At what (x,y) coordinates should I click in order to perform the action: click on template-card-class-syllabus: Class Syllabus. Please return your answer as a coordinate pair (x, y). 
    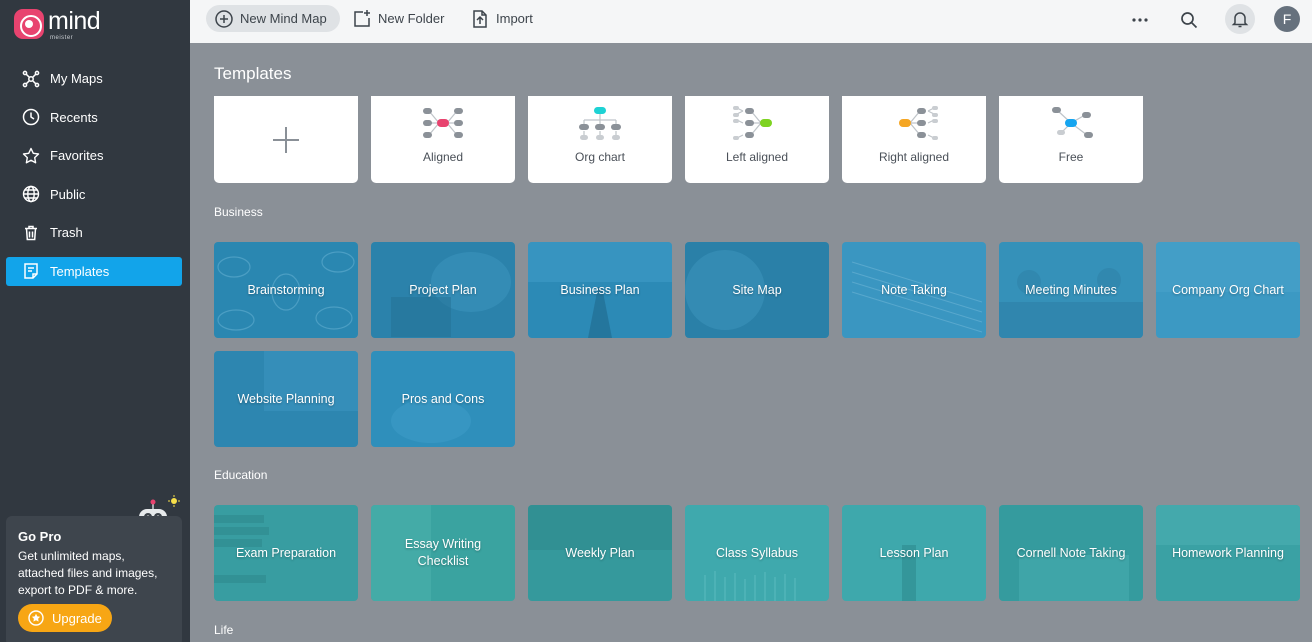
    Looking at the image, I should click on (757, 553).